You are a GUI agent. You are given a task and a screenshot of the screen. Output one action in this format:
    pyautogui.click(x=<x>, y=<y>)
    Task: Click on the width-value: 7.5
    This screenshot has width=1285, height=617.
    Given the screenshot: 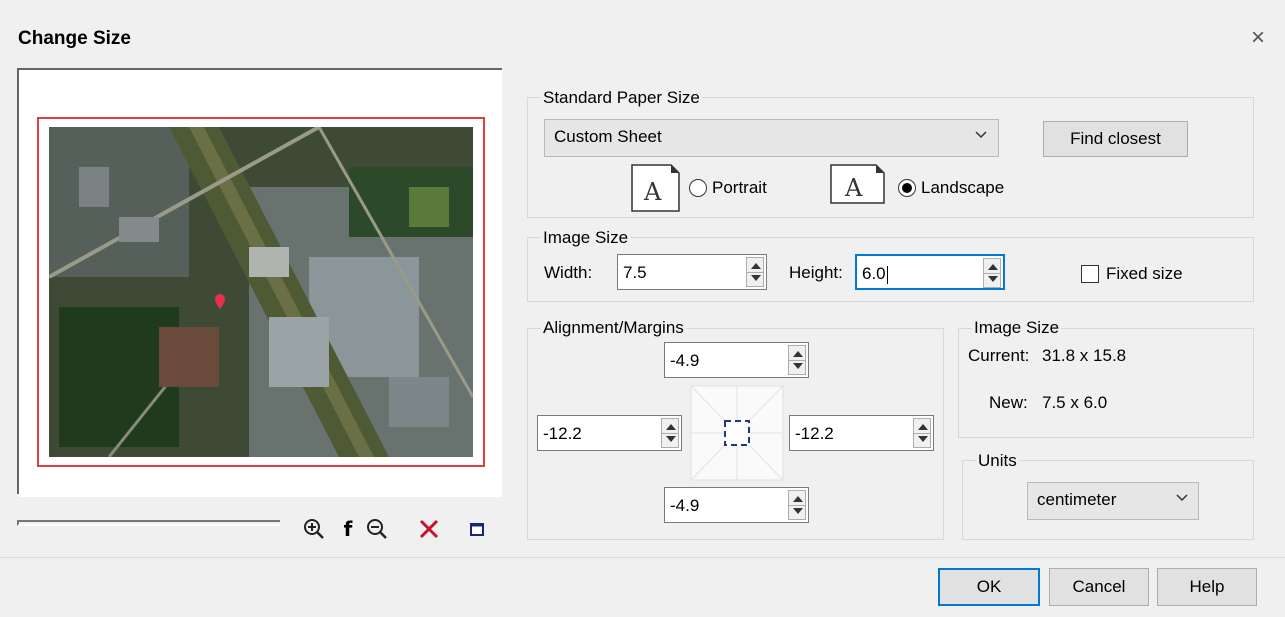 What is the action you would take?
    pyautogui.click(x=635, y=272)
    